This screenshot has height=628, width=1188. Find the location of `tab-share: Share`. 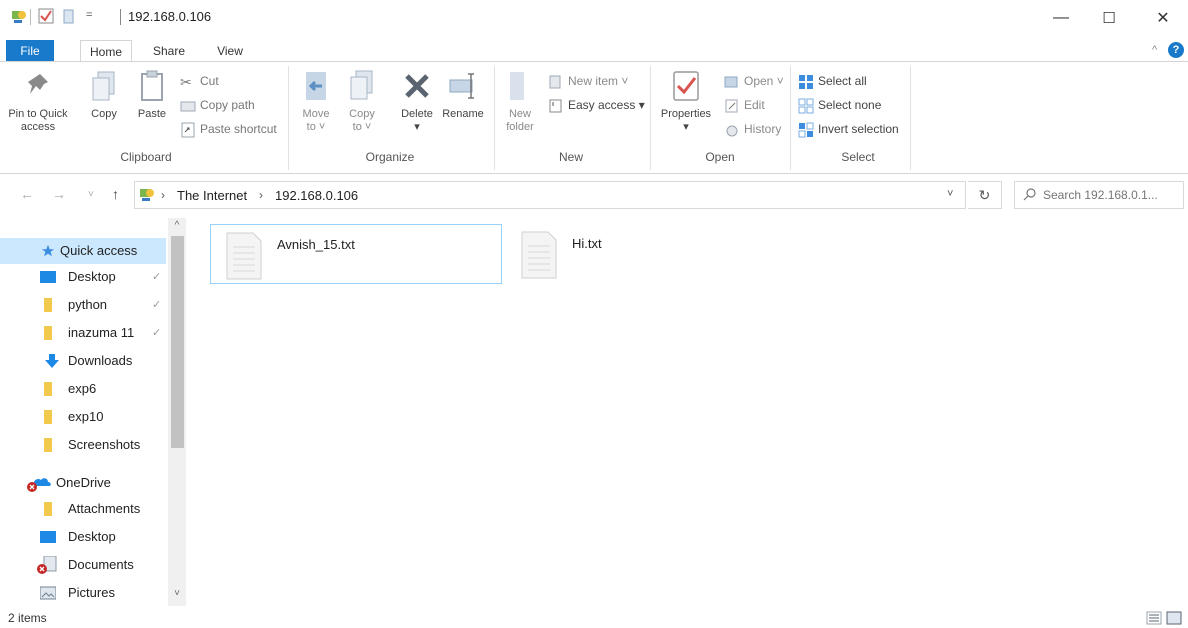

tab-share: Share is located at coordinates (169, 51).